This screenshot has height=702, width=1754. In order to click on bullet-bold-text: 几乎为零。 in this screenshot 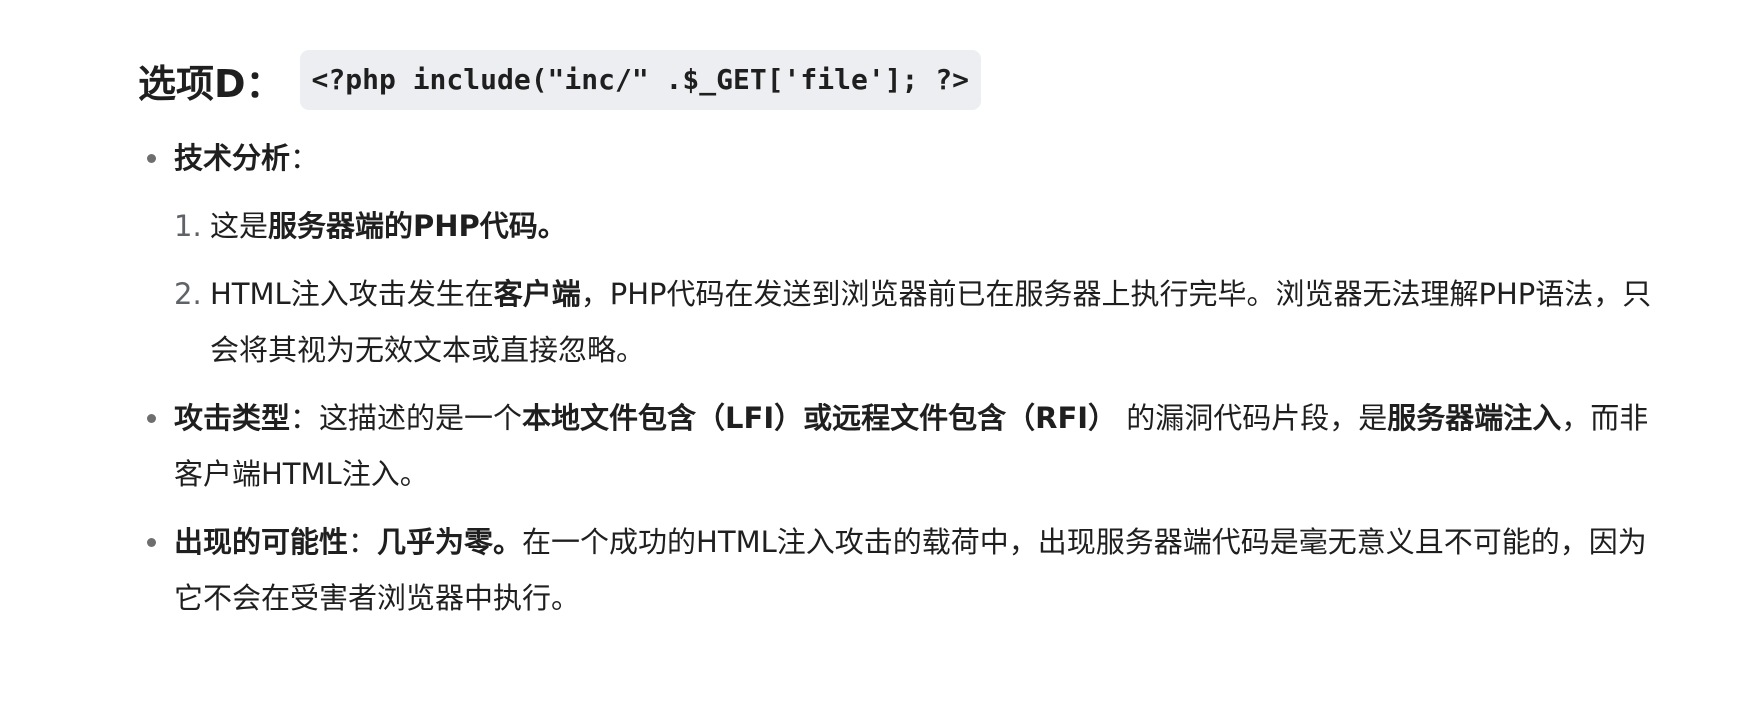, I will do `click(450, 542)`.